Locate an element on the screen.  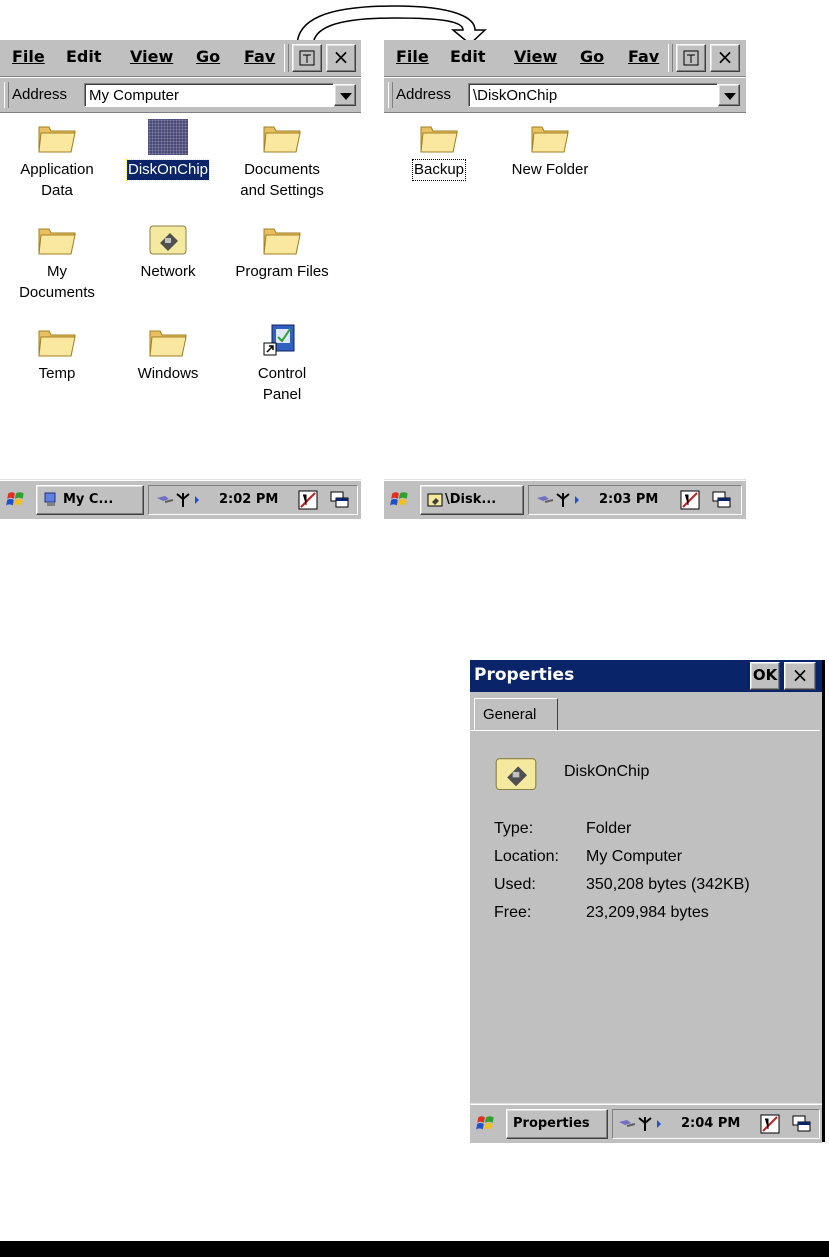
window-title: Properties is located at coordinates (524, 675).